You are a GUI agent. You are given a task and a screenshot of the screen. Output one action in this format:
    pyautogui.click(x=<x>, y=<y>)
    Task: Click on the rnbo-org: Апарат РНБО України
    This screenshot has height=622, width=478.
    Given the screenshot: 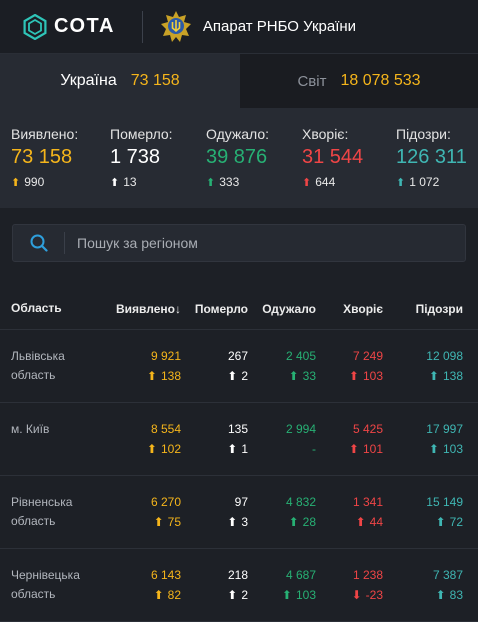 What is the action you would take?
    pyautogui.click(x=257, y=27)
    